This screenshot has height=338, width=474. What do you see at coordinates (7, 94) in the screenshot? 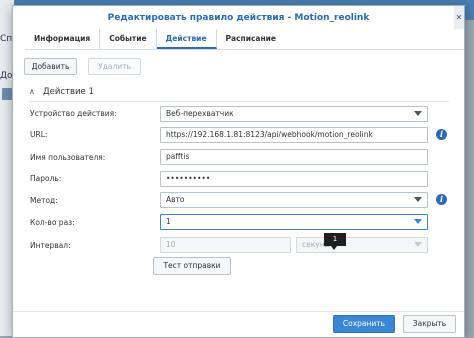
I see `calendar-icon` at bounding box center [7, 94].